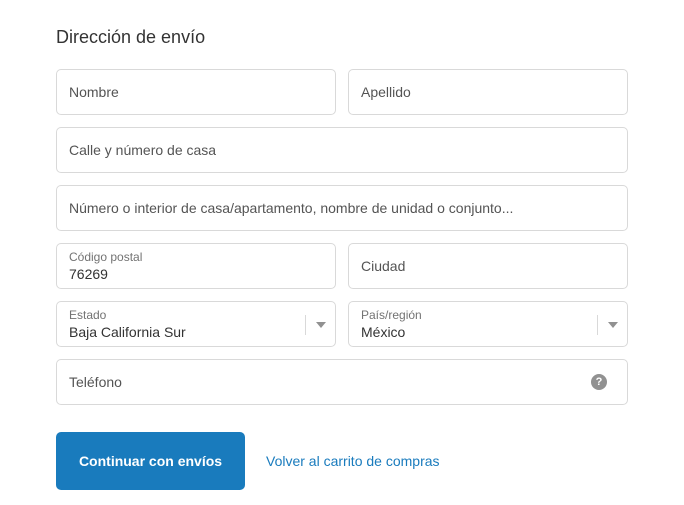 The width and height of the screenshot is (684, 505). What do you see at coordinates (353, 461) in the screenshot?
I see `back-to-cart-link: Volver al carrito de compras` at bounding box center [353, 461].